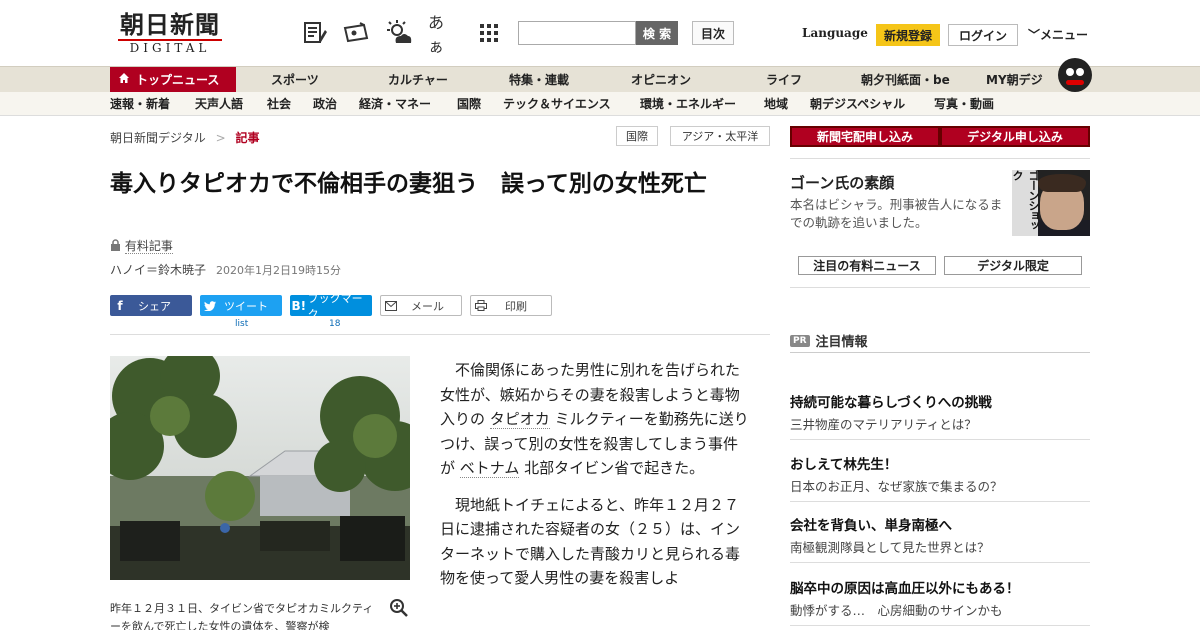  Describe the element at coordinates (299, 305) in the screenshot. I see `hatena-icon: B!` at that location.